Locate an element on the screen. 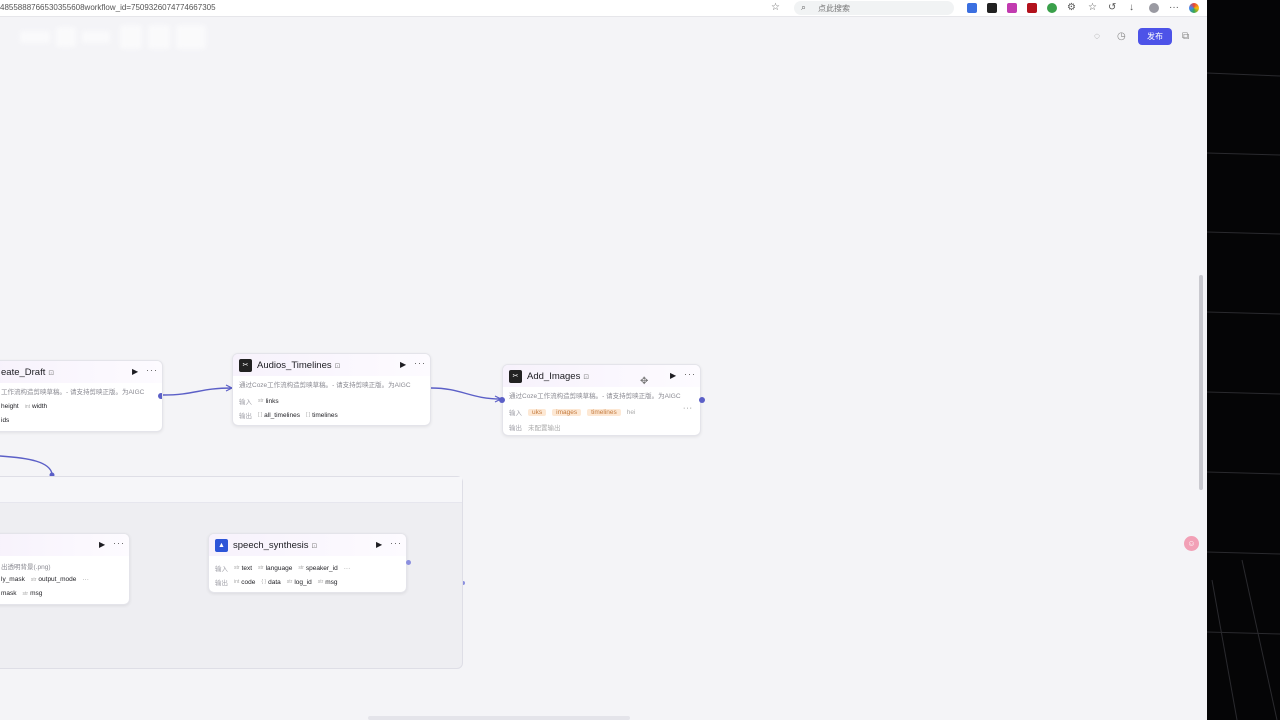 The width and height of the screenshot is (1280, 720). param-tag: str log_id is located at coordinates (299, 582).